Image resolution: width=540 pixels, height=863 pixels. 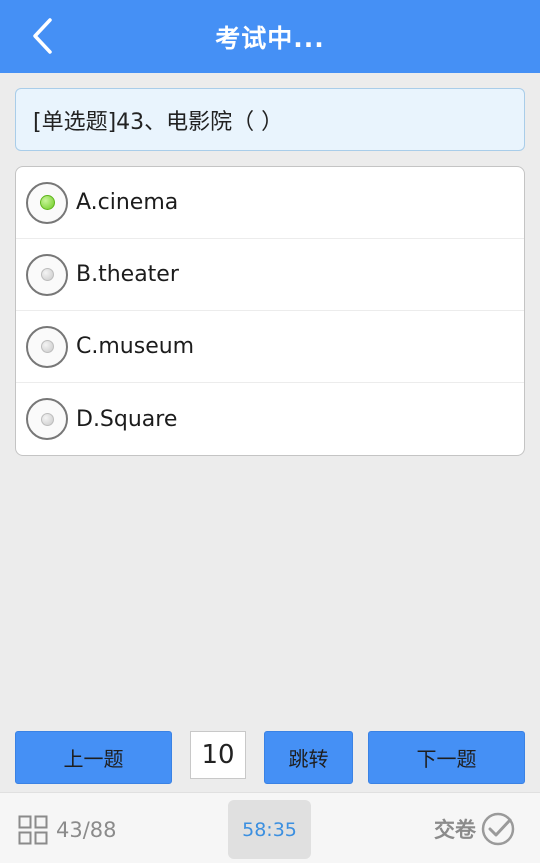 I want to click on countdown-timer: 58:35, so click(x=269, y=829).